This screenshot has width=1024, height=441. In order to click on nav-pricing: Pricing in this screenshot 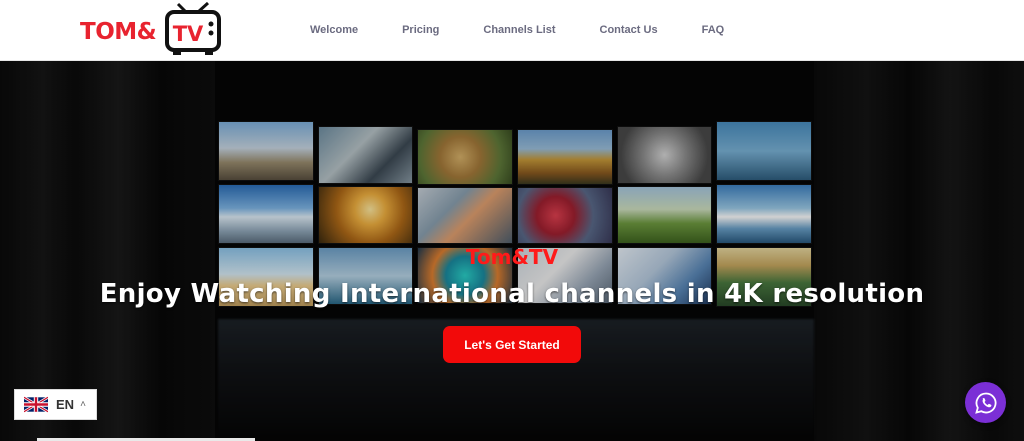, I will do `click(420, 30)`.